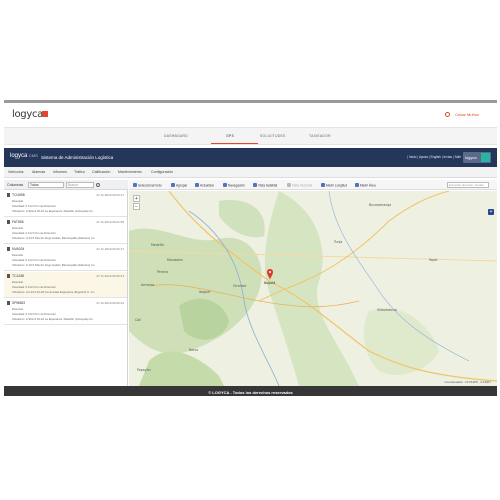 This screenshot has height=500, width=500. Describe the element at coordinates (250, 136) in the screenshot. I see `main-tabs: DASHBOARD GPS SOLICITUDES TAXIEADOR` at that location.